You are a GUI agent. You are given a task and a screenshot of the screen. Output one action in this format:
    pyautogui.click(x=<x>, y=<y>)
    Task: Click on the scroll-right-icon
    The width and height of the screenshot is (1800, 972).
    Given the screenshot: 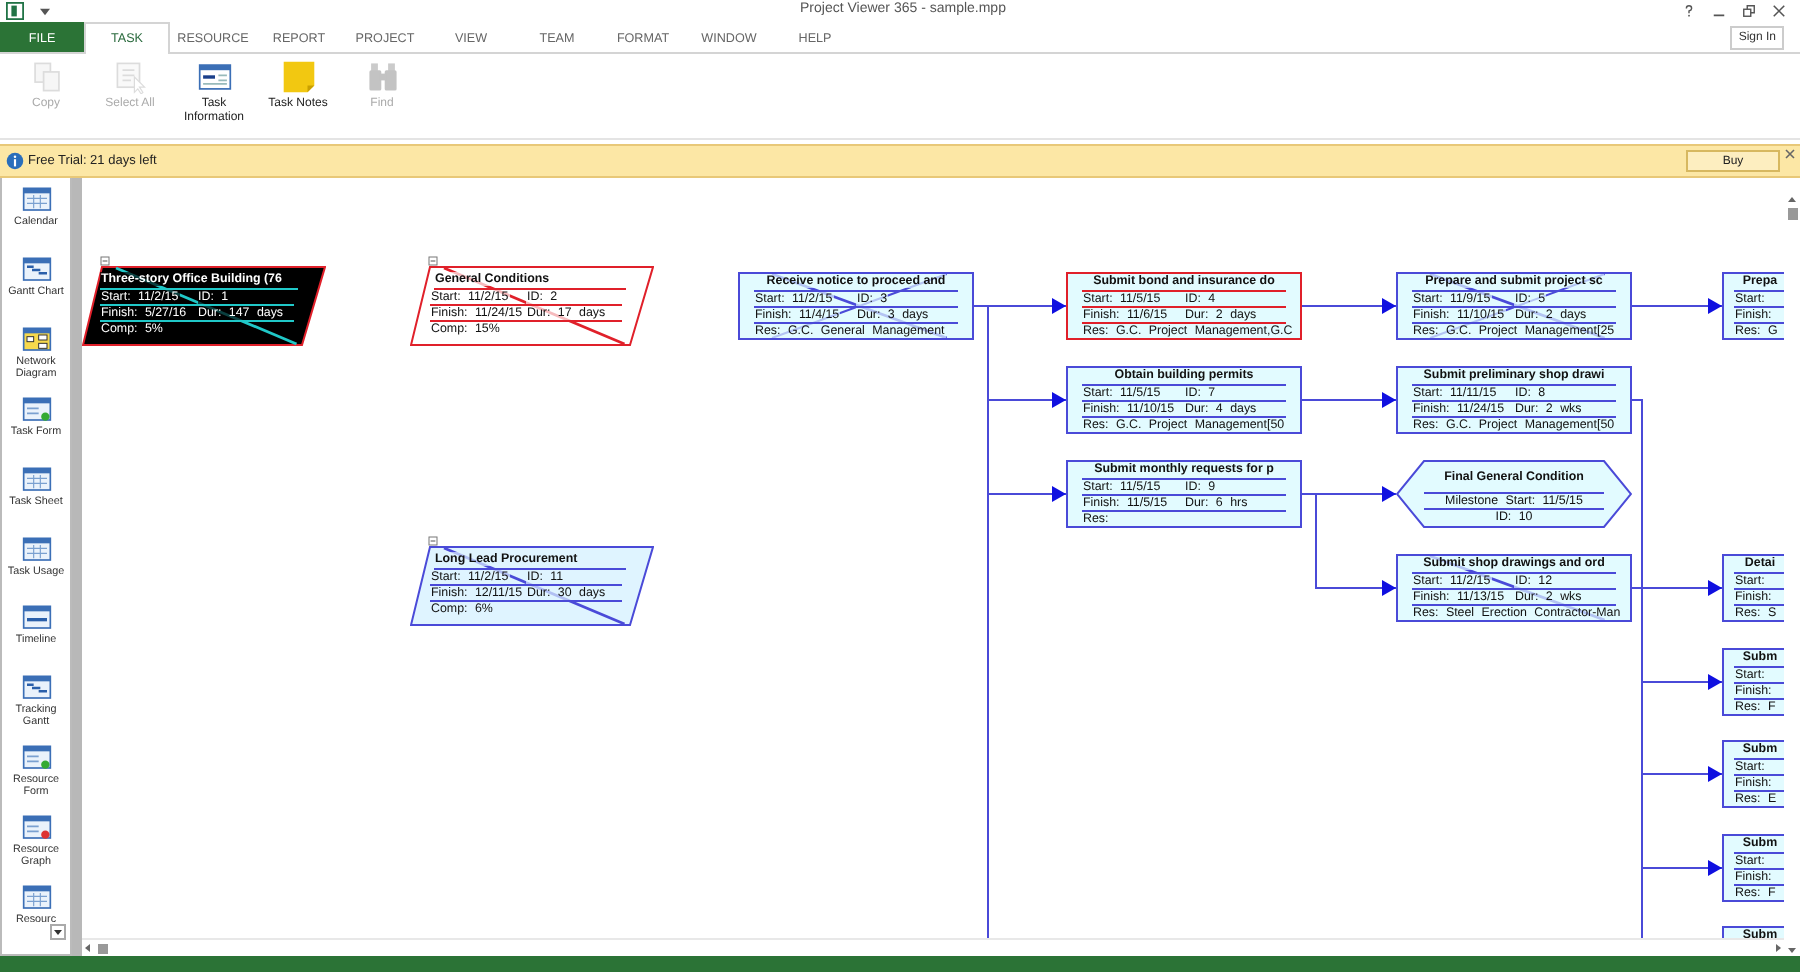 What is the action you would take?
    pyautogui.click(x=1778, y=948)
    